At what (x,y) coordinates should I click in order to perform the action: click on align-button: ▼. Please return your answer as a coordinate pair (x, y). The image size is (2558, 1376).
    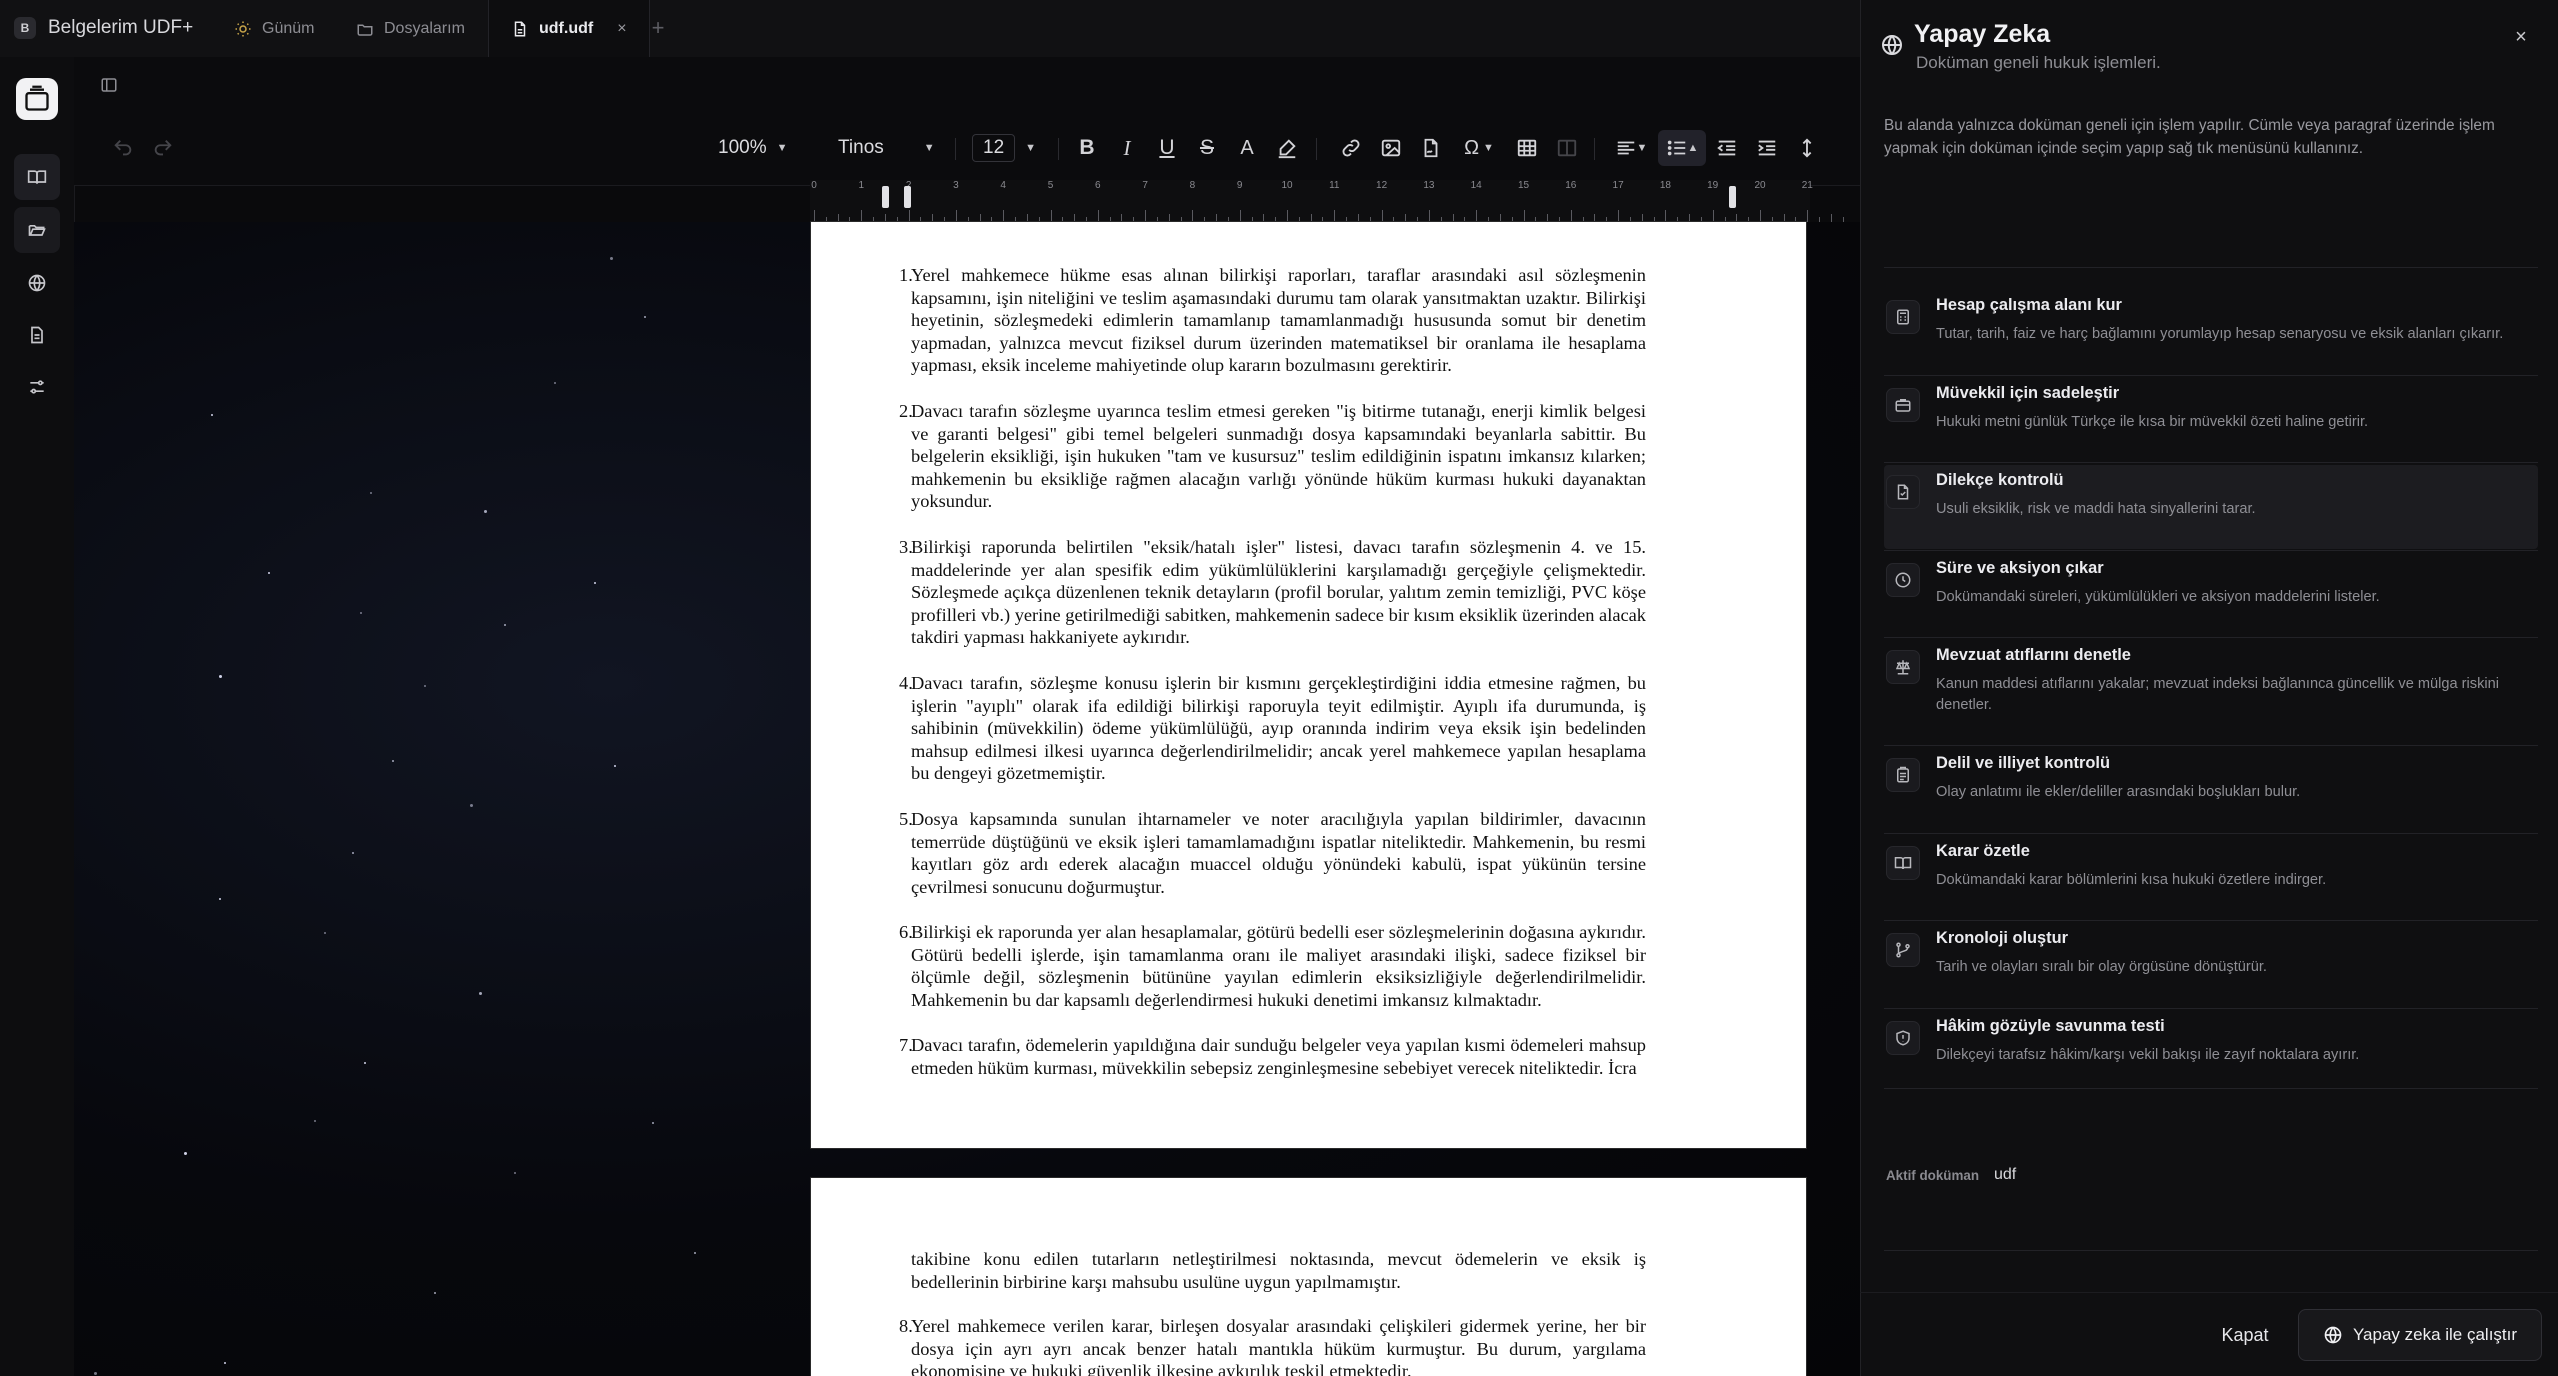
    Looking at the image, I should click on (1631, 148).